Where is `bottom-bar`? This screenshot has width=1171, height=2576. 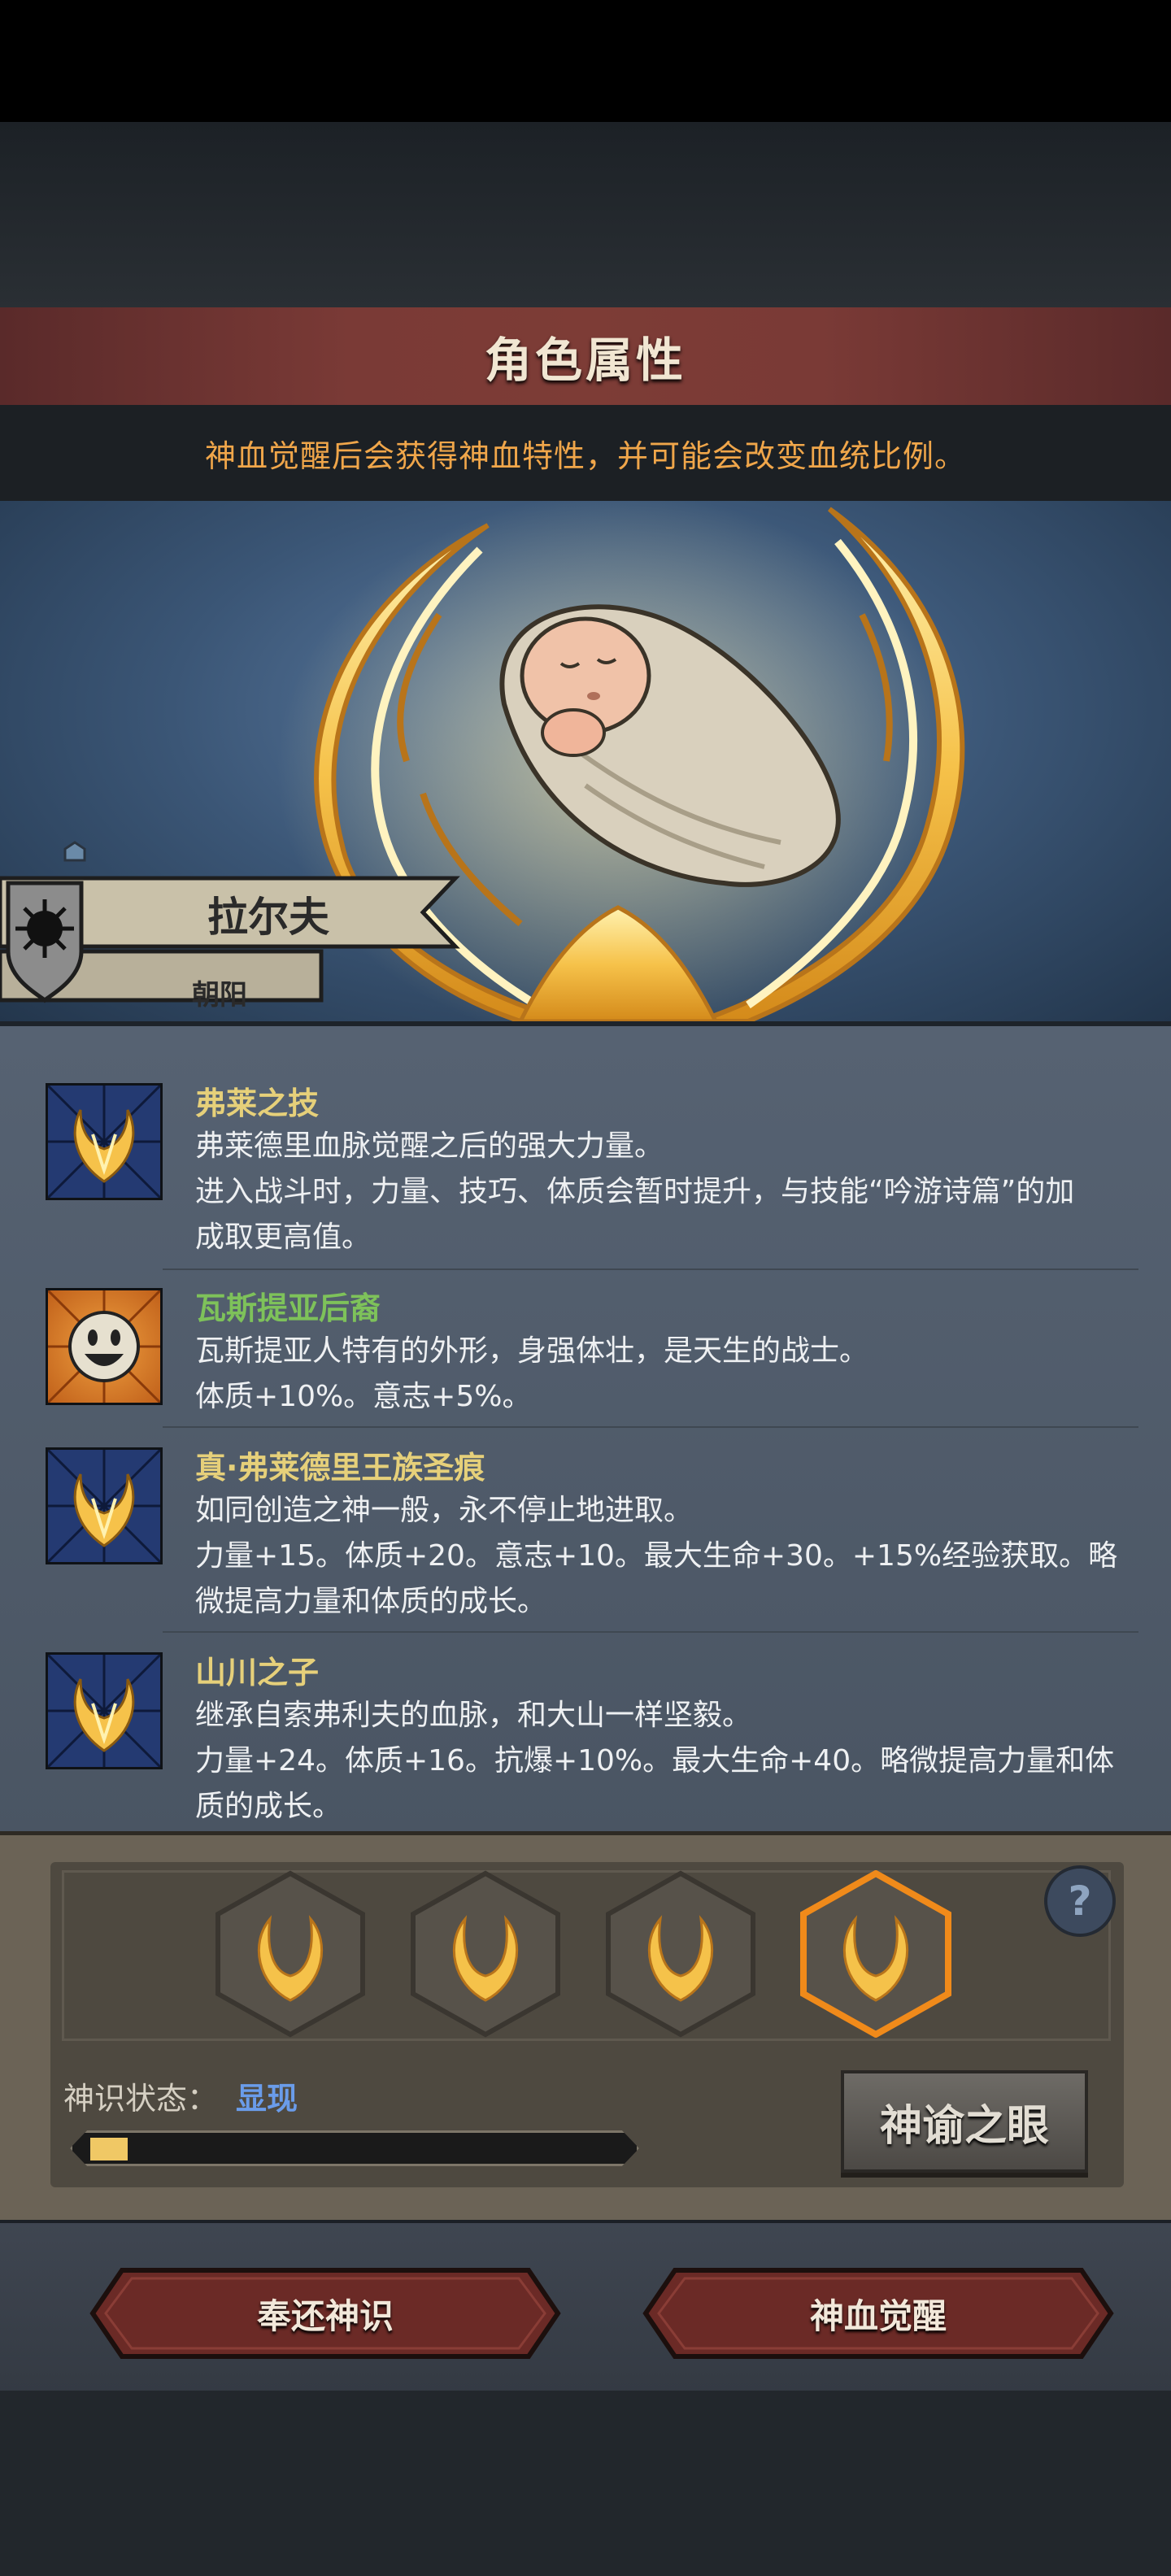 bottom-bar is located at coordinates (585, 2484).